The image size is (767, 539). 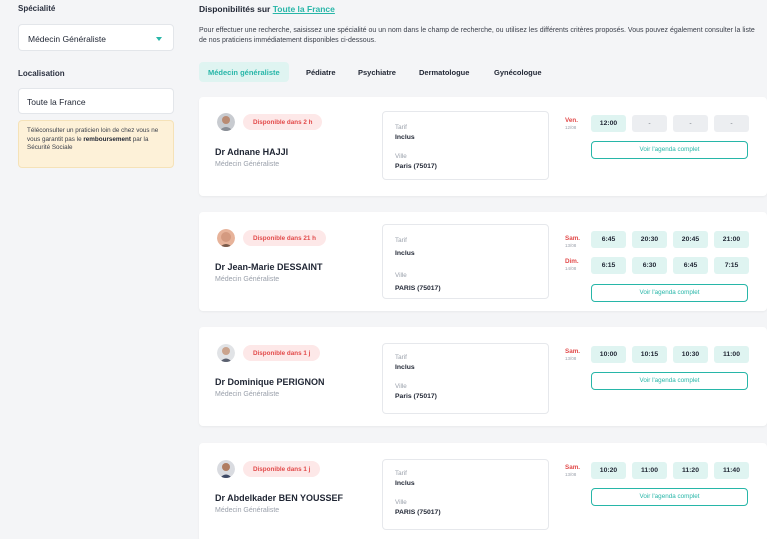 What do you see at coordinates (608, 123) in the screenshot?
I see `time-slot: 12:00` at bounding box center [608, 123].